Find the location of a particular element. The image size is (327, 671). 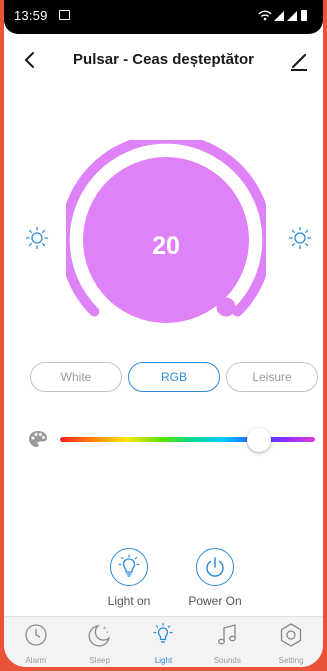

back-arrow-icon is located at coordinates (30, 60).